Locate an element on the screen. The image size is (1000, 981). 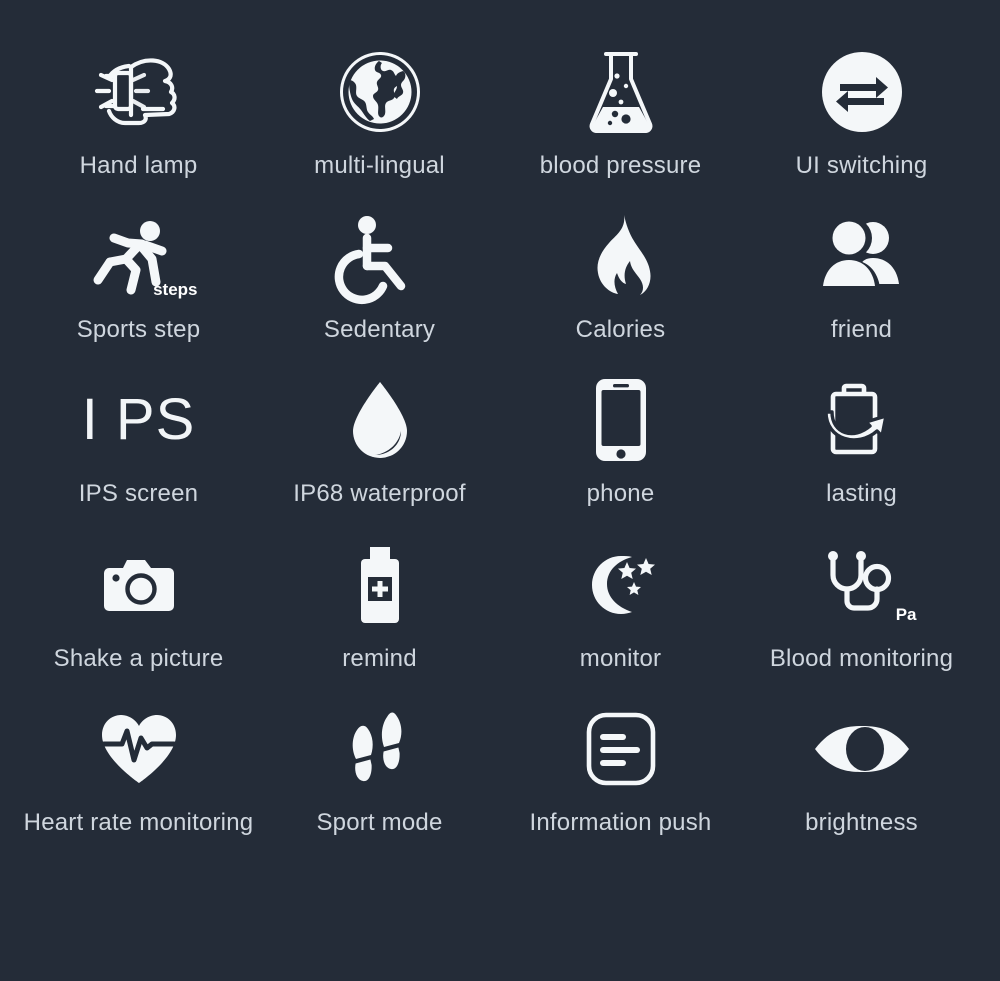
feature-label: phone is located at coordinates (620, 494).